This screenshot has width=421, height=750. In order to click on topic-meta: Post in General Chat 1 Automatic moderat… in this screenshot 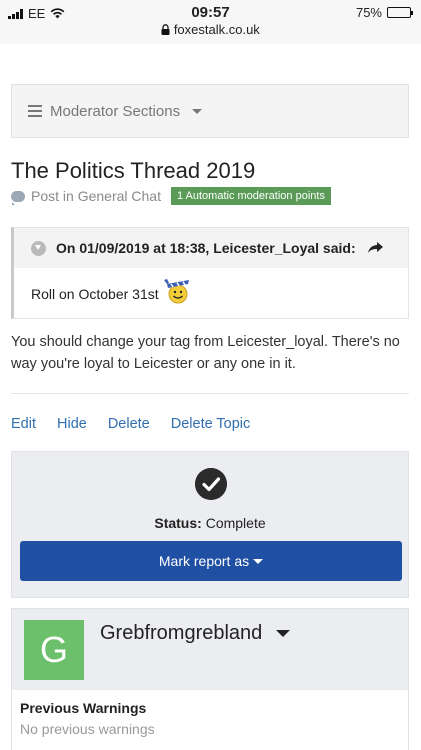, I will do `click(171, 196)`.